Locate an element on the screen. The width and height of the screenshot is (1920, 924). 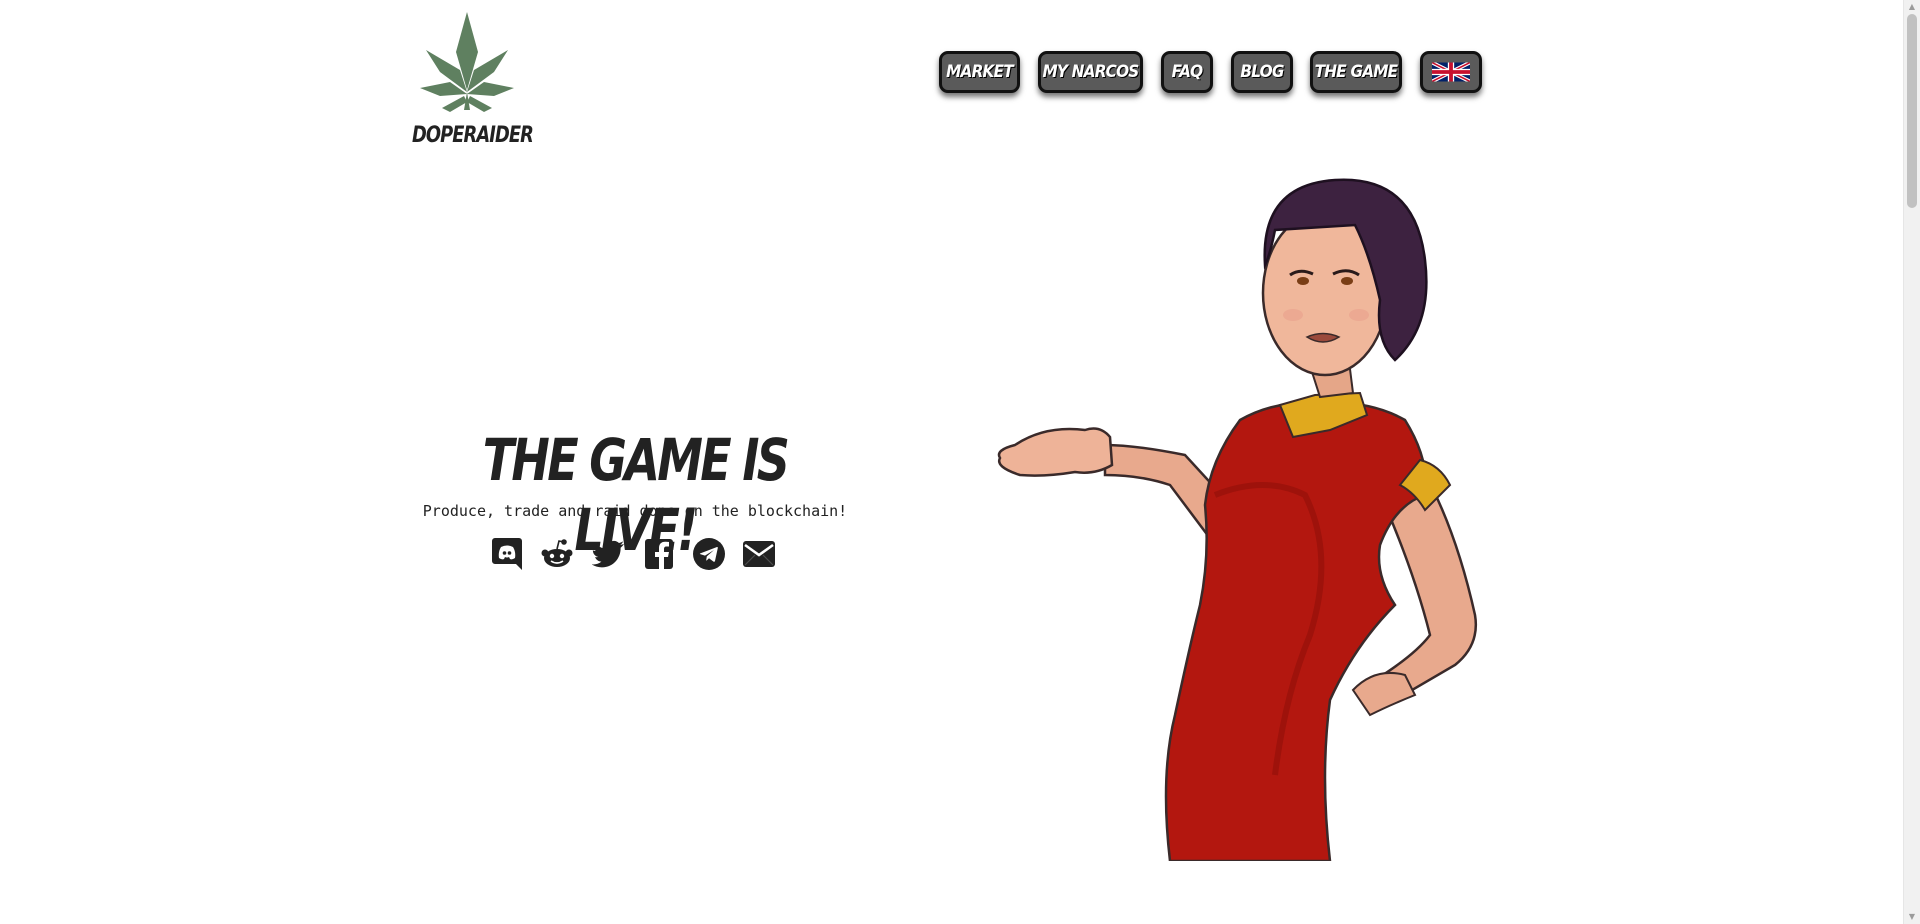
language-select-button is located at coordinates (1451, 72).